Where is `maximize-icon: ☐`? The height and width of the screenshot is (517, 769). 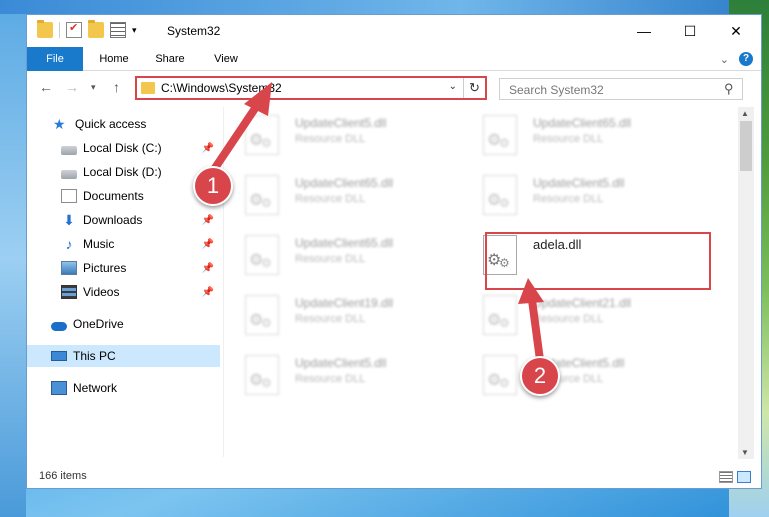 maximize-icon: ☐ is located at coordinates (690, 30).